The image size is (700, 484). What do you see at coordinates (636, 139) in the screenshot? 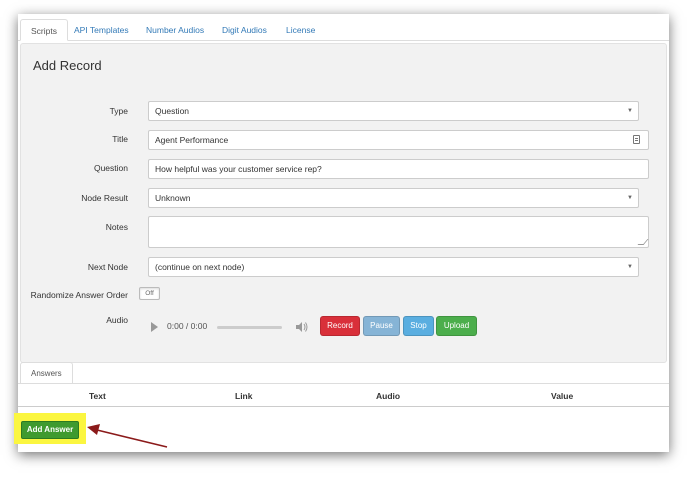
I see `contact-card-icon` at bounding box center [636, 139].